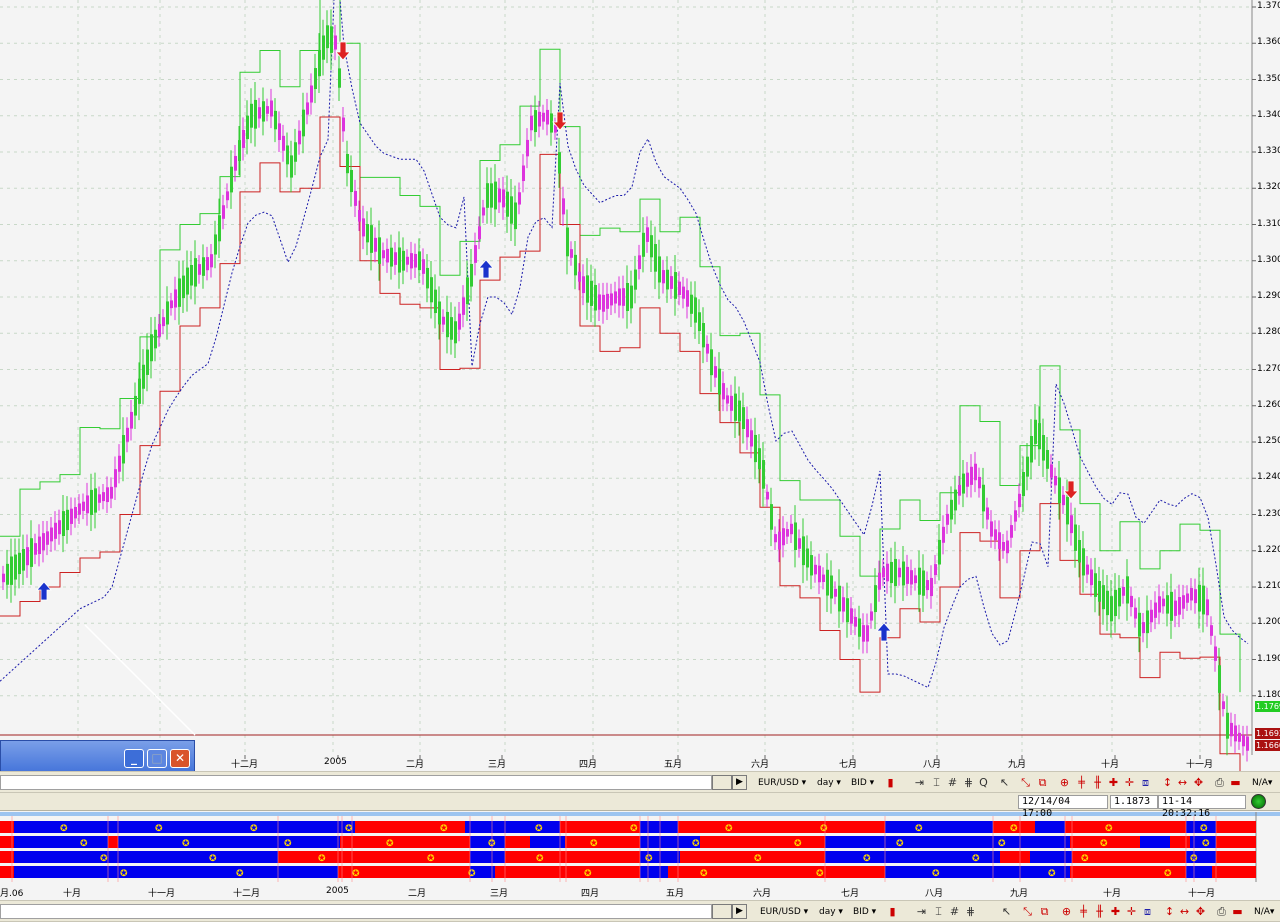 The image size is (1280, 922). Describe the element at coordinates (1147, 911) in the screenshot. I see `fit-icon-2: ⧈` at that location.